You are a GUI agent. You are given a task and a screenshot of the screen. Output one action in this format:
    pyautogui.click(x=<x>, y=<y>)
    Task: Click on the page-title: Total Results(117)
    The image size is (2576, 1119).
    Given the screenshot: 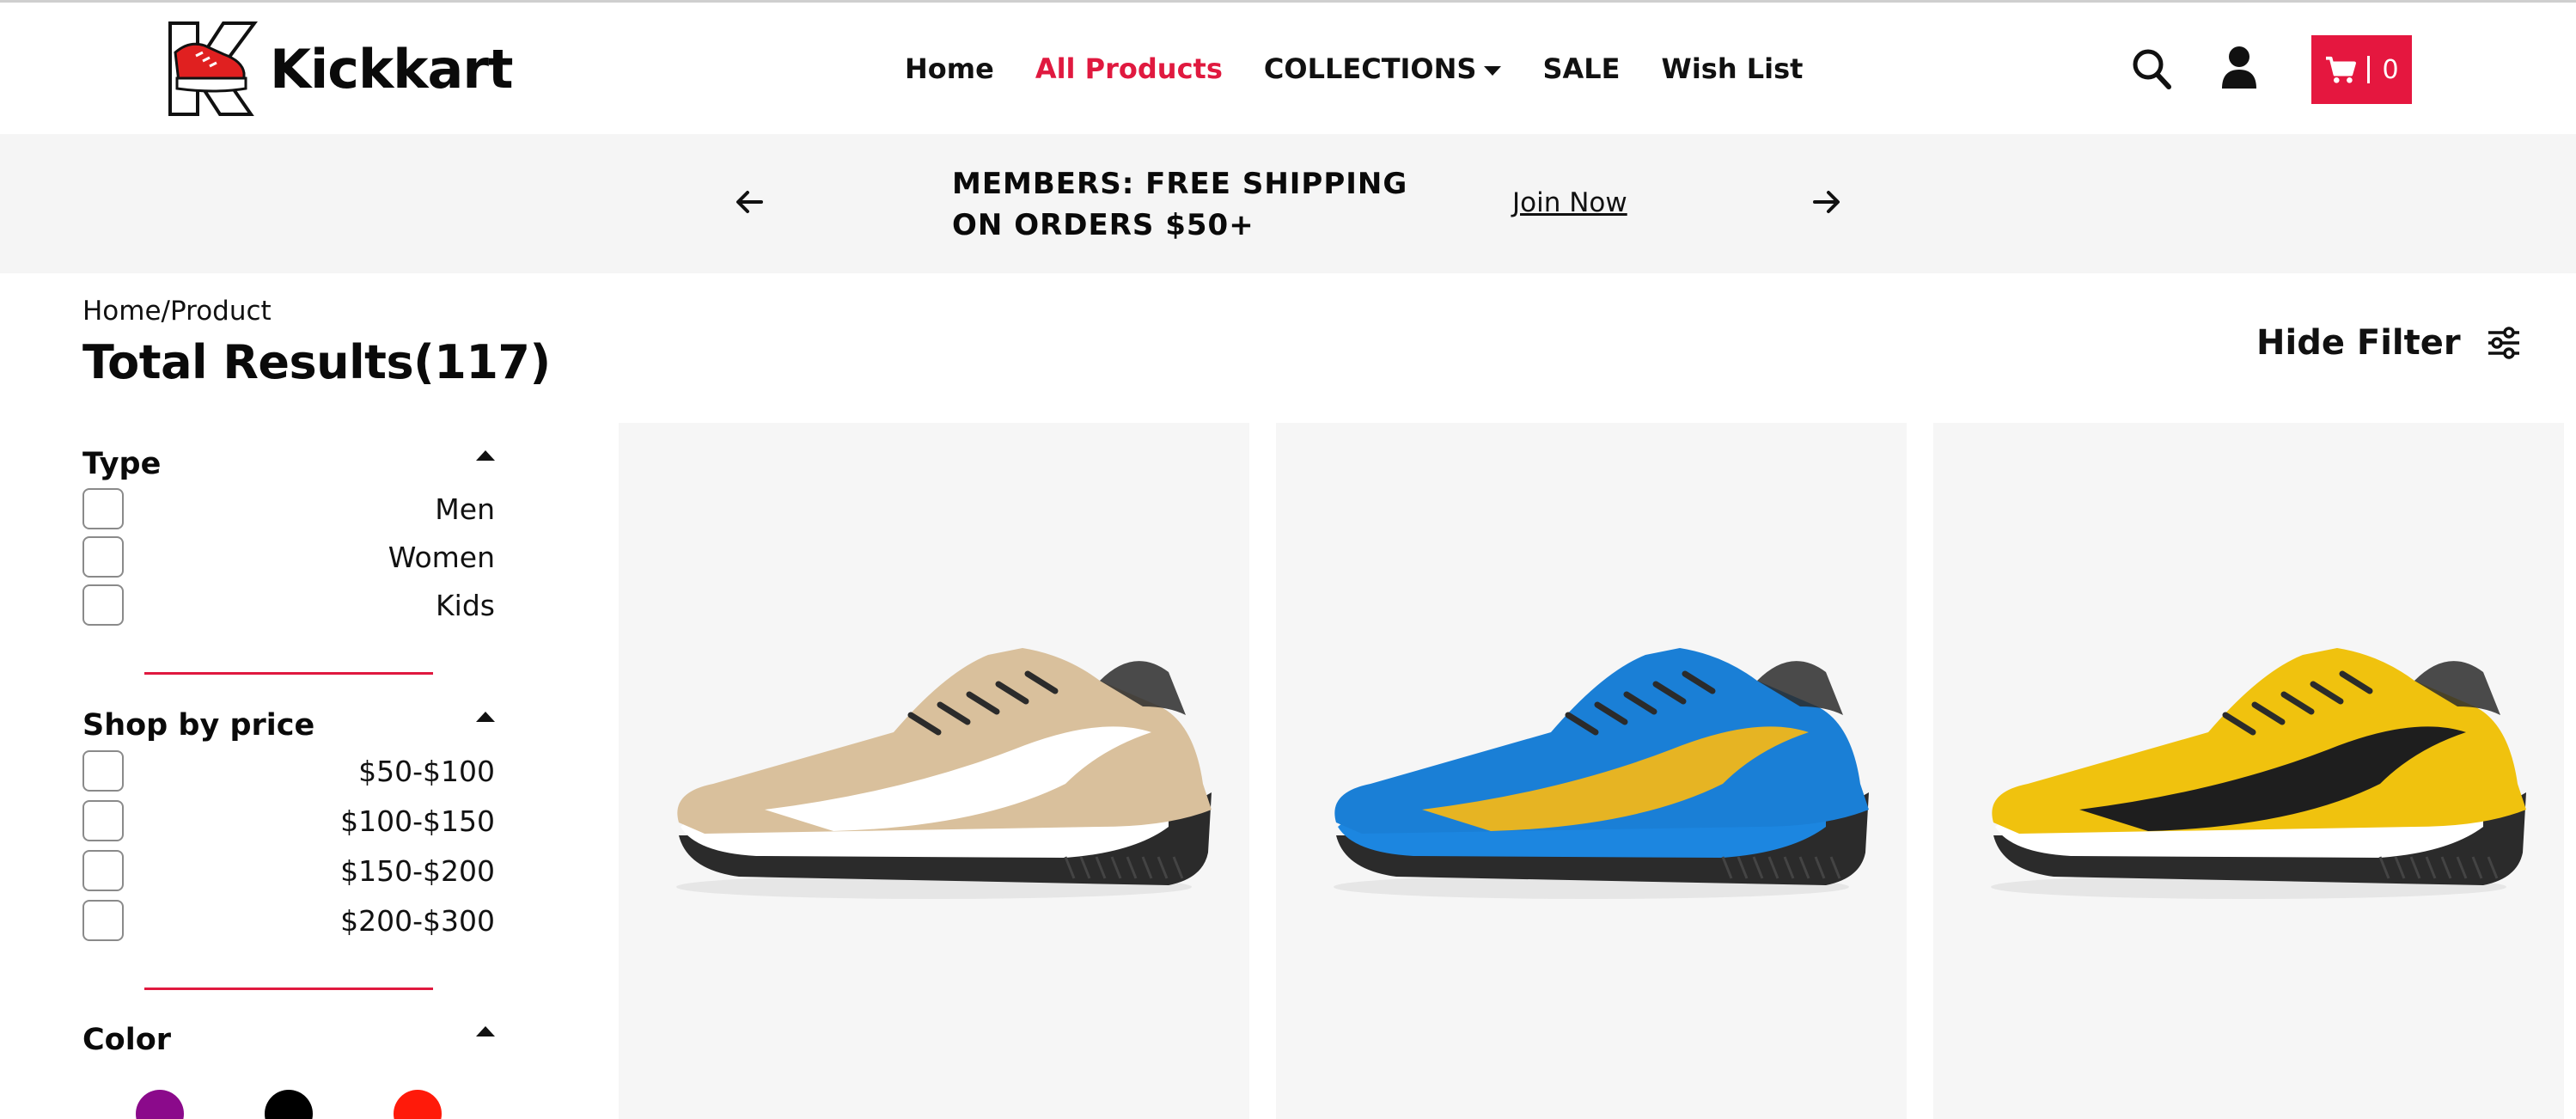 What is the action you would take?
    pyautogui.click(x=316, y=362)
    